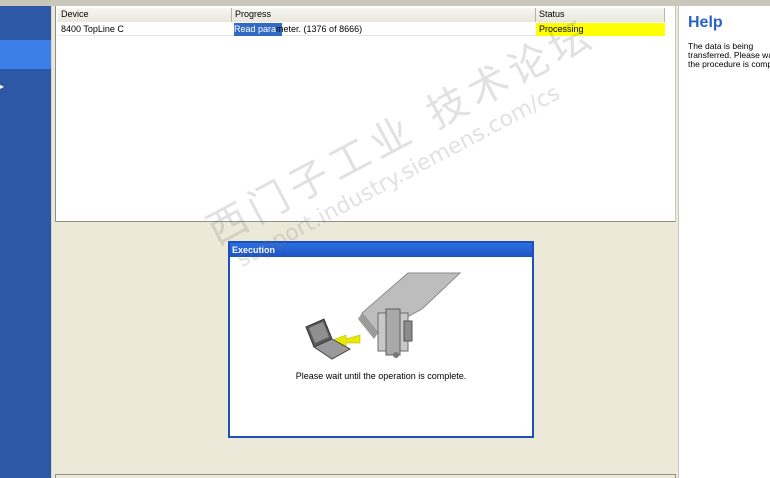  Describe the element at coordinates (384, 29) in the screenshot. I see `progress-cell: Read parameter. (1376 of 8666)` at that location.